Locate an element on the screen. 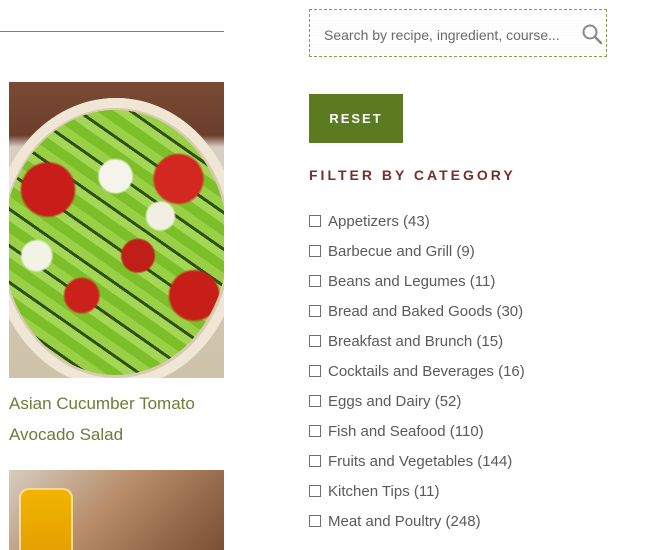 The height and width of the screenshot is (550, 655). category-item-eggs-dairy: Eggs and Dairy (52) is located at coordinates (417, 401).